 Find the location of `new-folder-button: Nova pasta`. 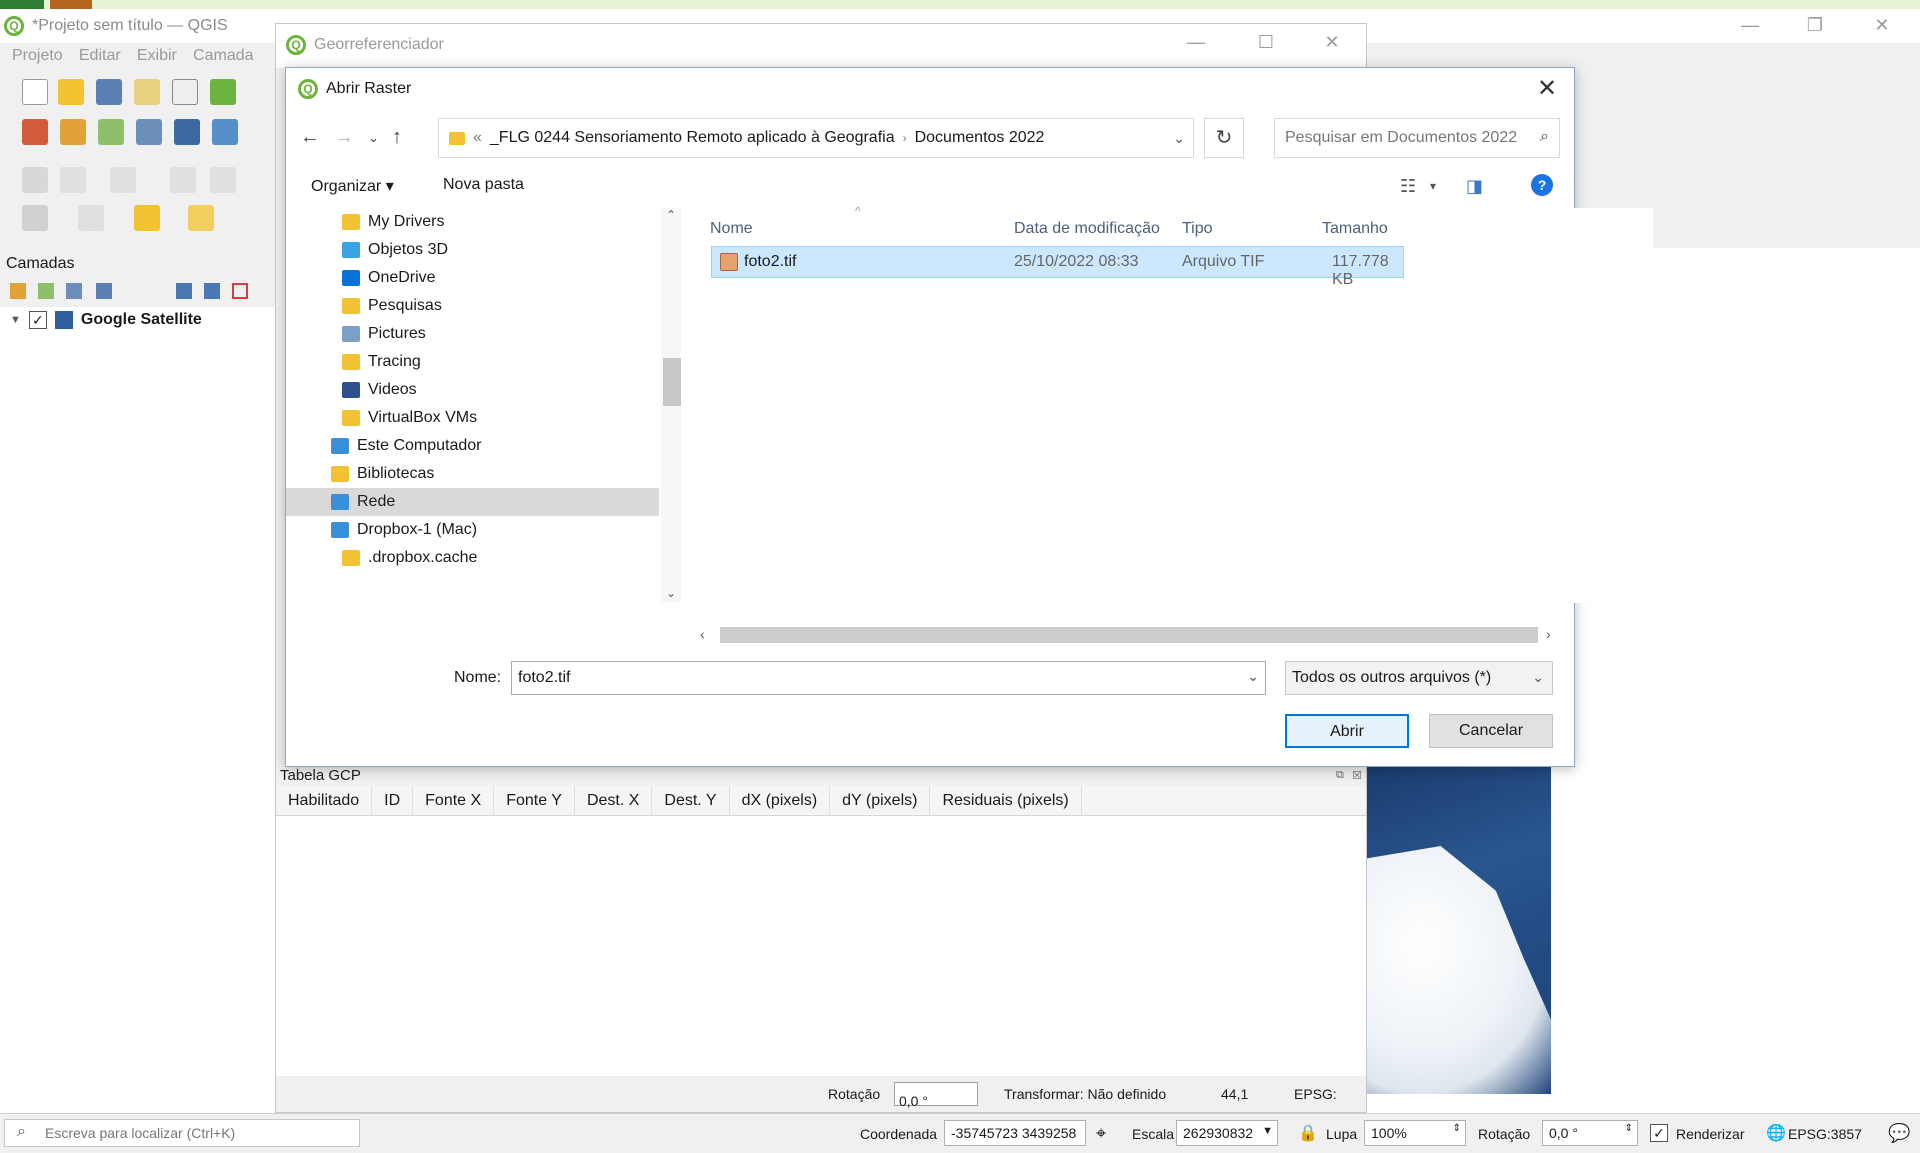

new-folder-button: Nova pasta is located at coordinates (483, 185).